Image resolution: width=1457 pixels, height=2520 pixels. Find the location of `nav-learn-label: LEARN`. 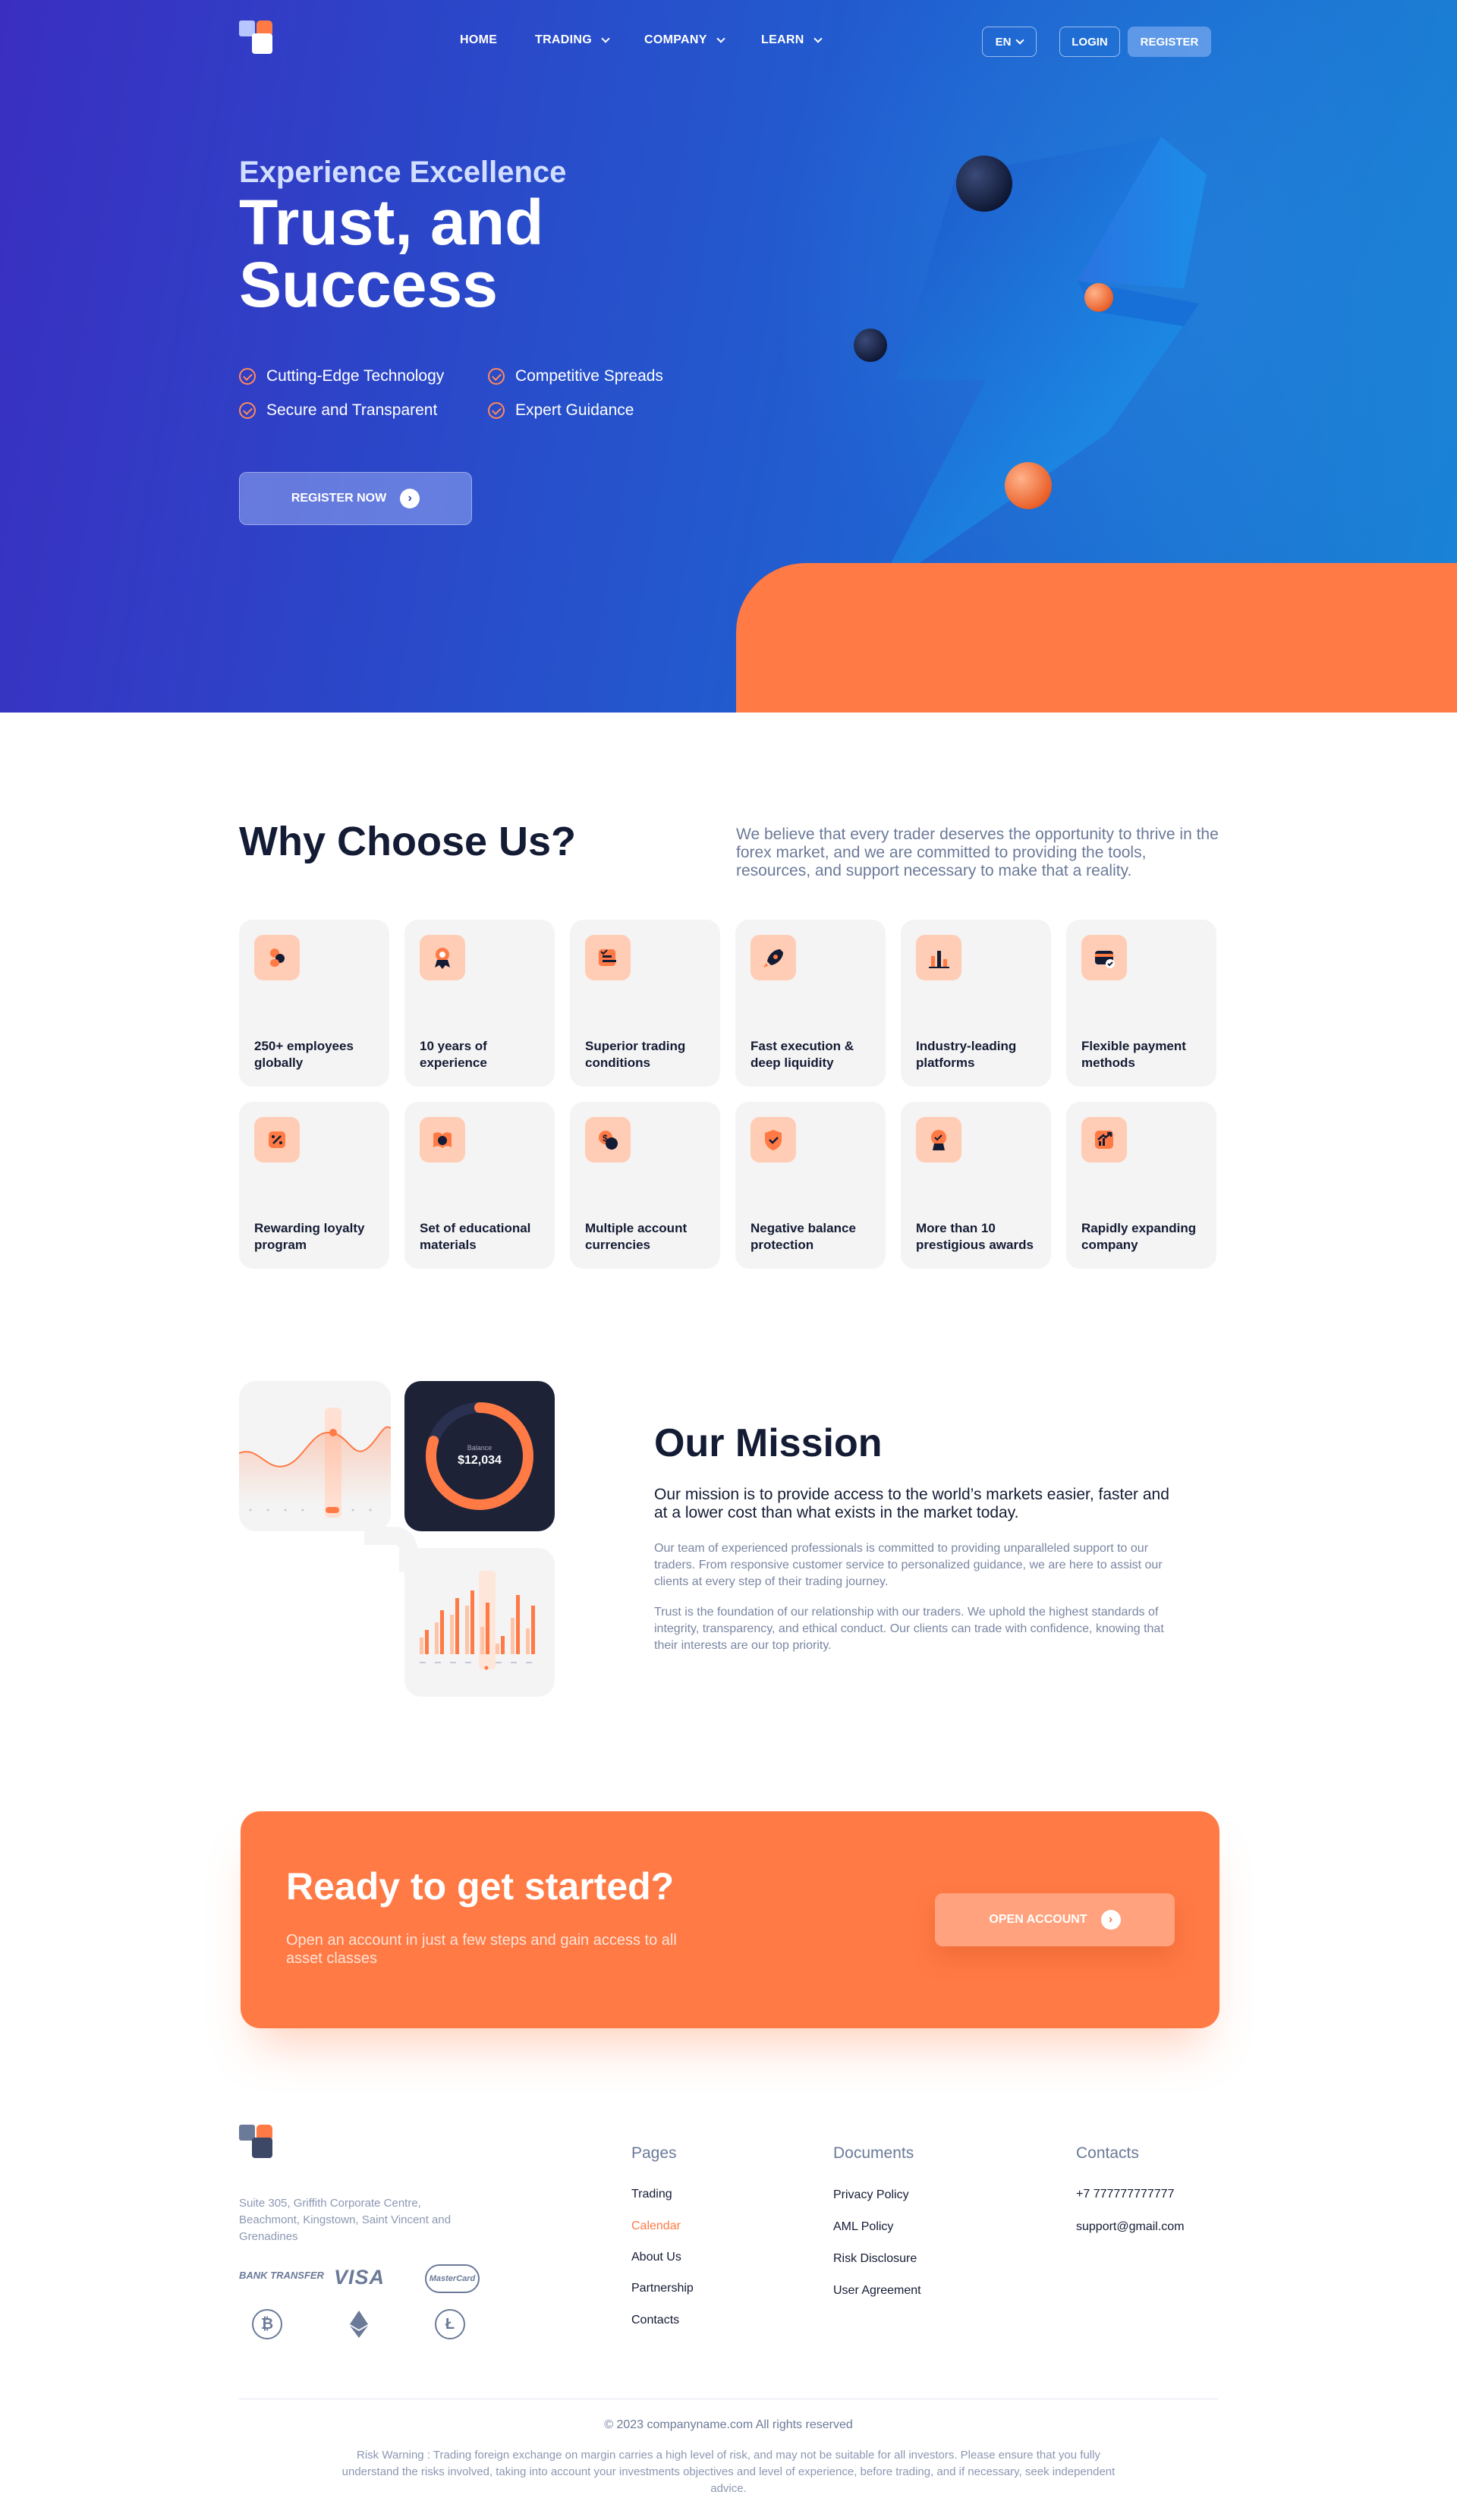

nav-learn-label: LEARN is located at coordinates (782, 39).